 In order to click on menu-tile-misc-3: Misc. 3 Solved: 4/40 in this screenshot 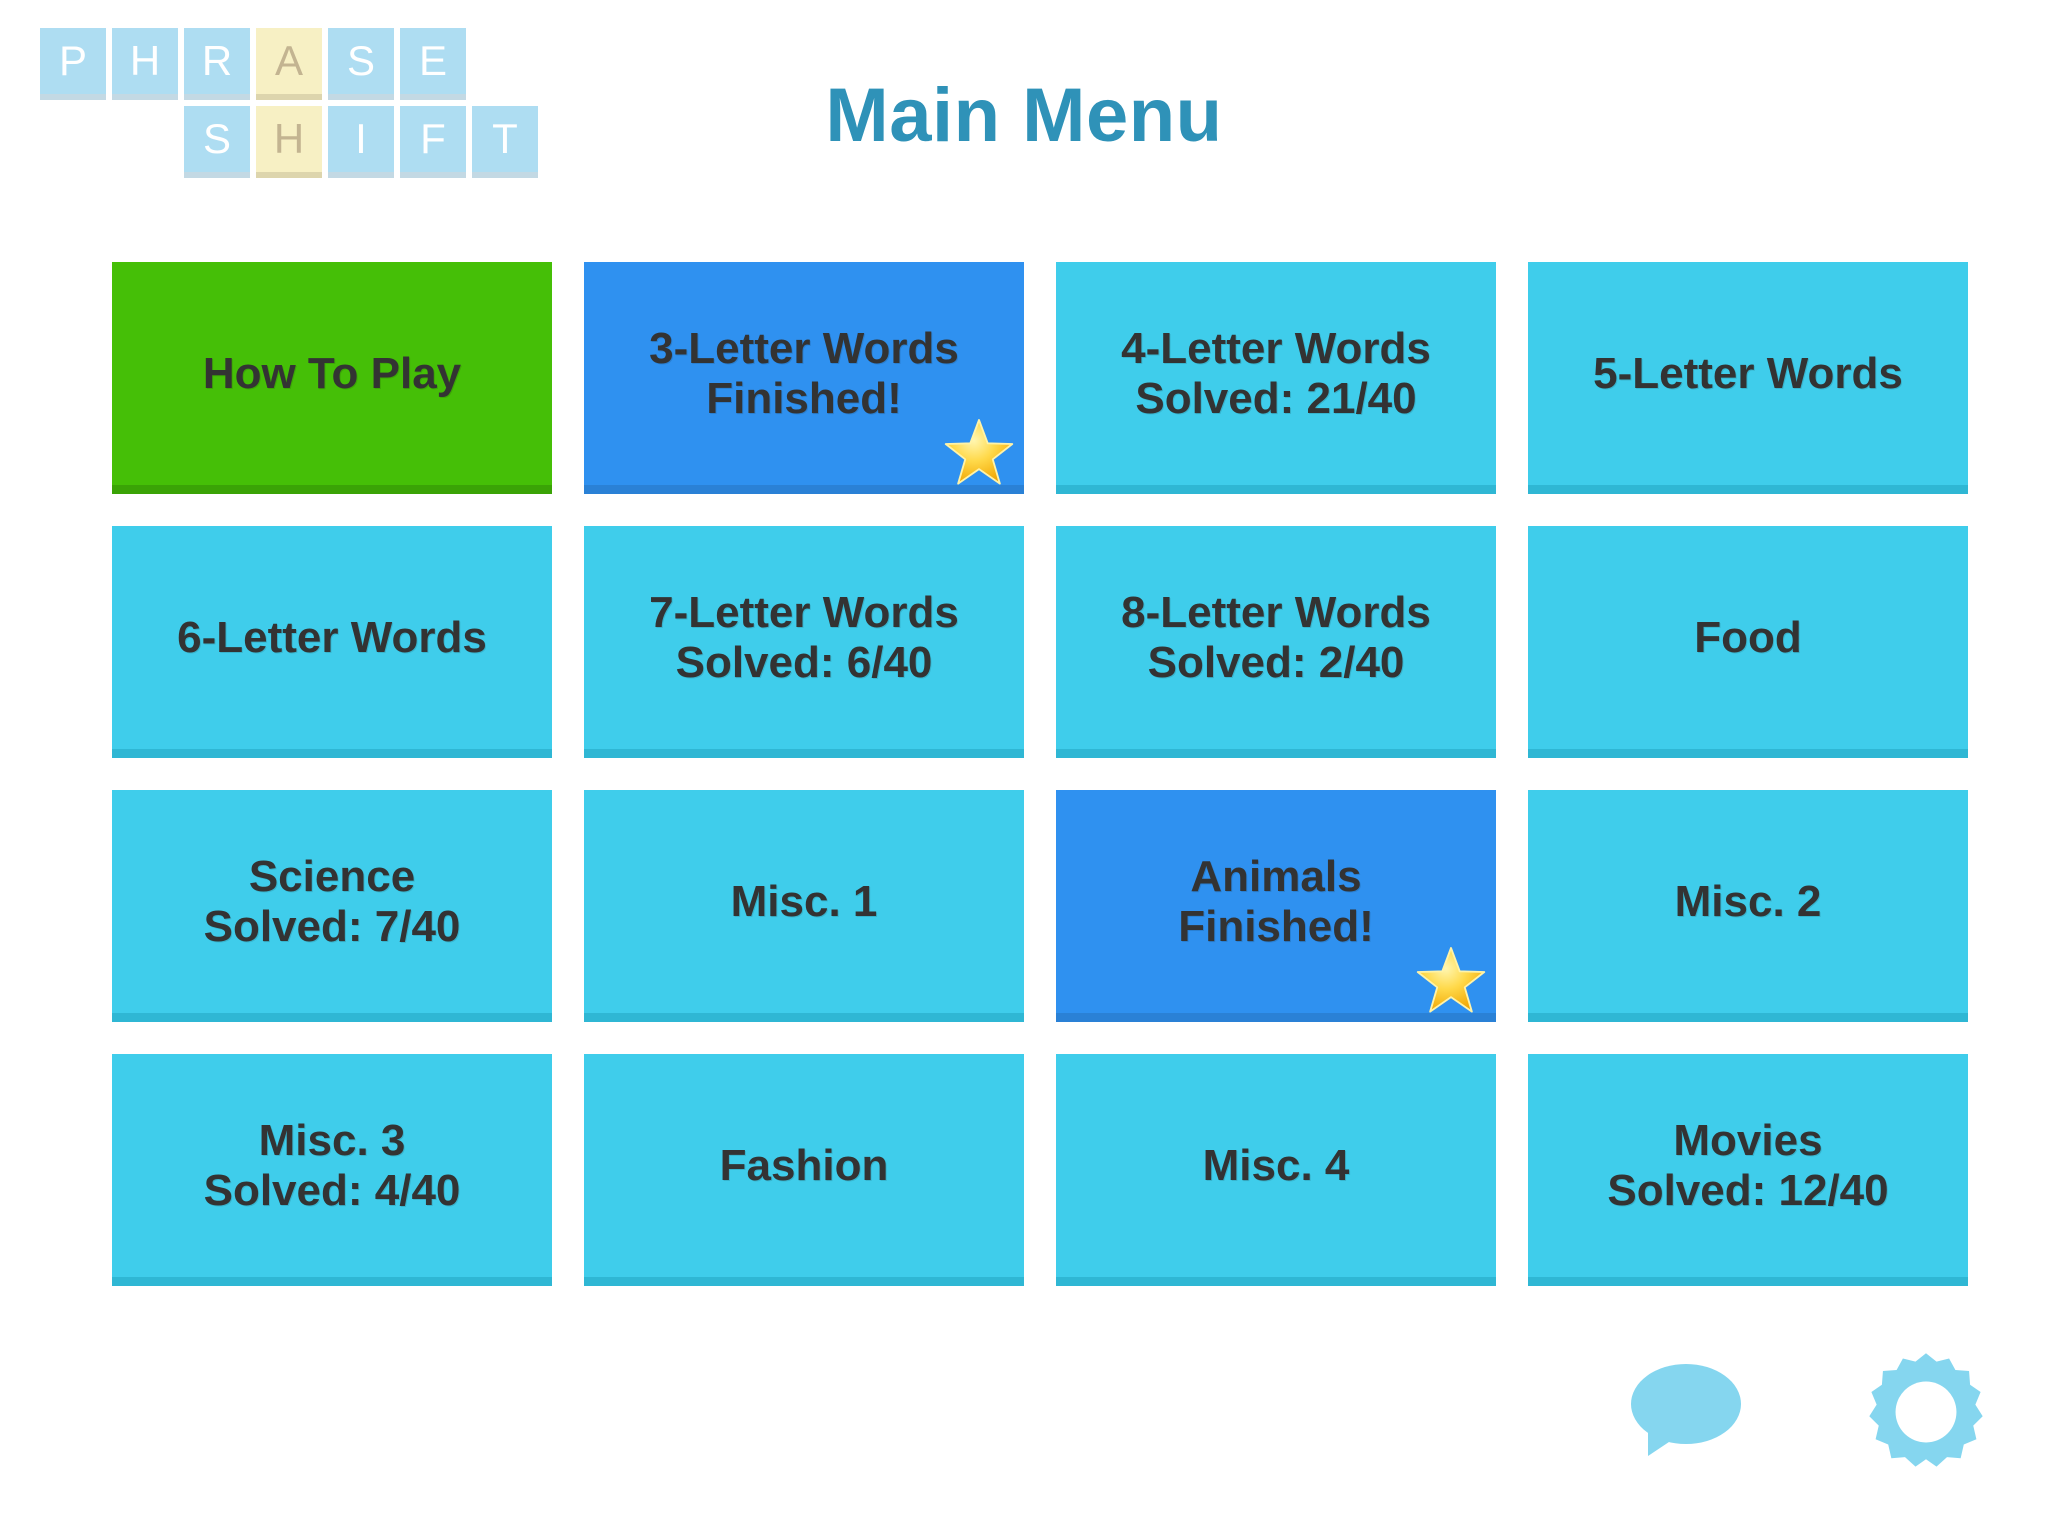, I will do `click(332, 1170)`.